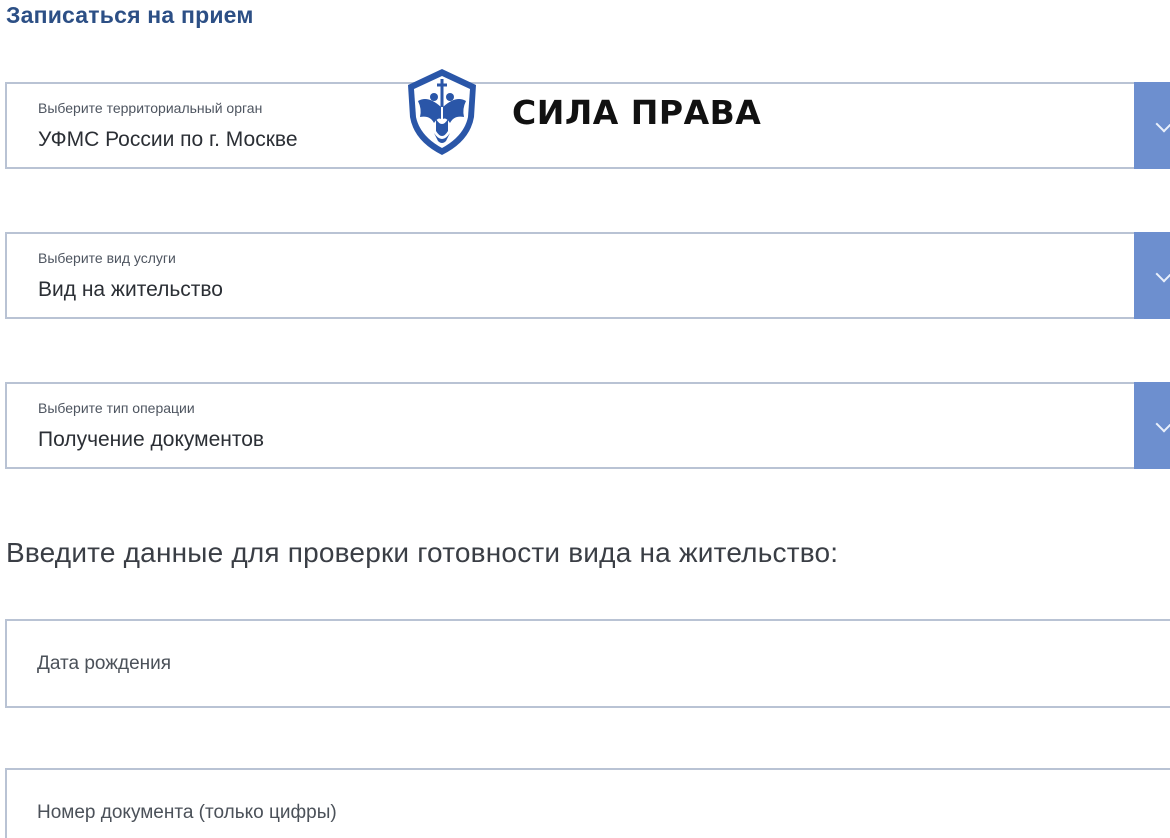 The height and width of the screenshot is (838, 1170). What do you see at coordinates (1152, 425) in the screenshot?
I see `operation-type-dropdown-button` at bounding box center [1152, 425].